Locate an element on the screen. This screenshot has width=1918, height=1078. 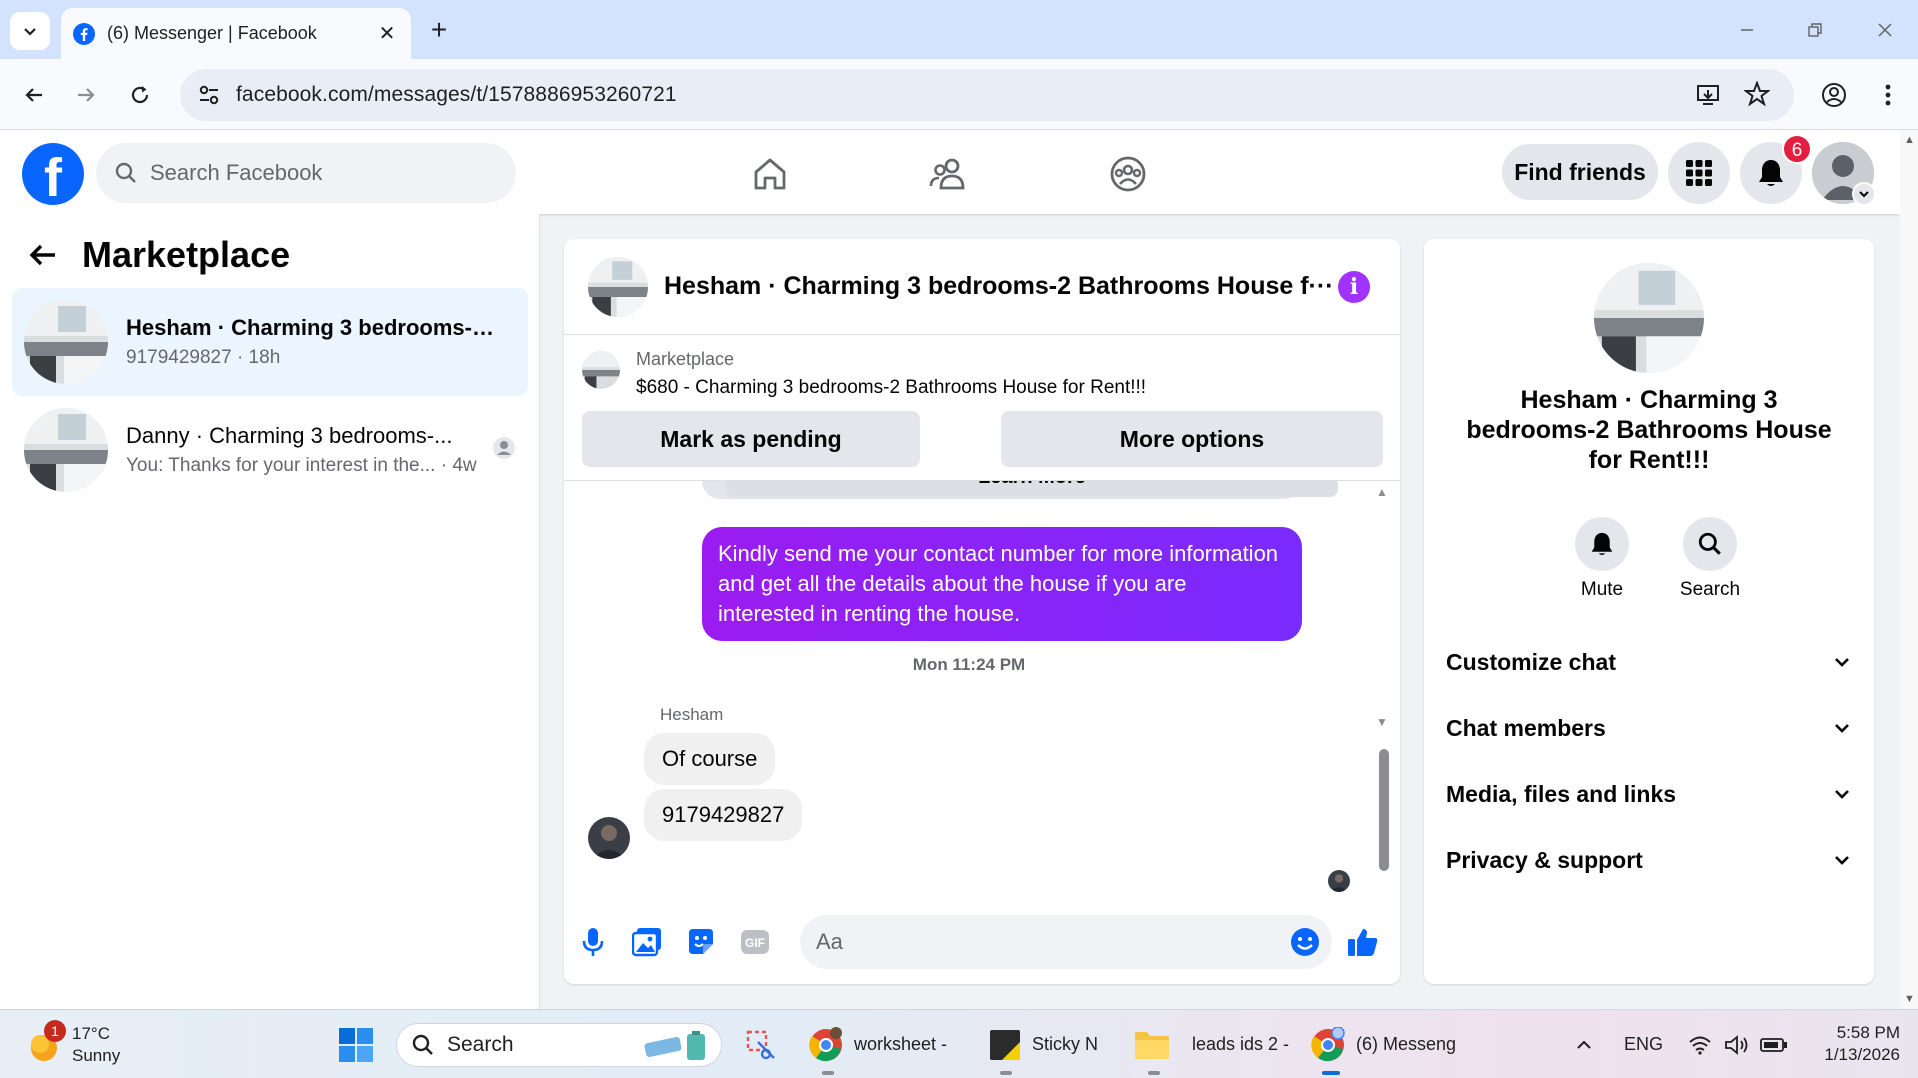
find-friends-button: Find friends is located at coordinates (1580, 172).